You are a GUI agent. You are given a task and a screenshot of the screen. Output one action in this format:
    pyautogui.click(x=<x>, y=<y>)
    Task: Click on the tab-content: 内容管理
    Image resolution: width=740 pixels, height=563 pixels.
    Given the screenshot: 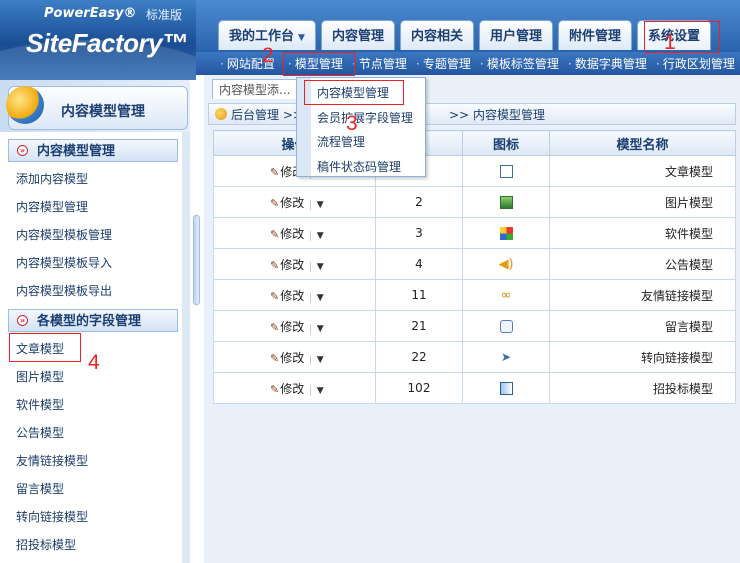 What is the action you would take?
    pyautogui.click(x=357, y=35)
    